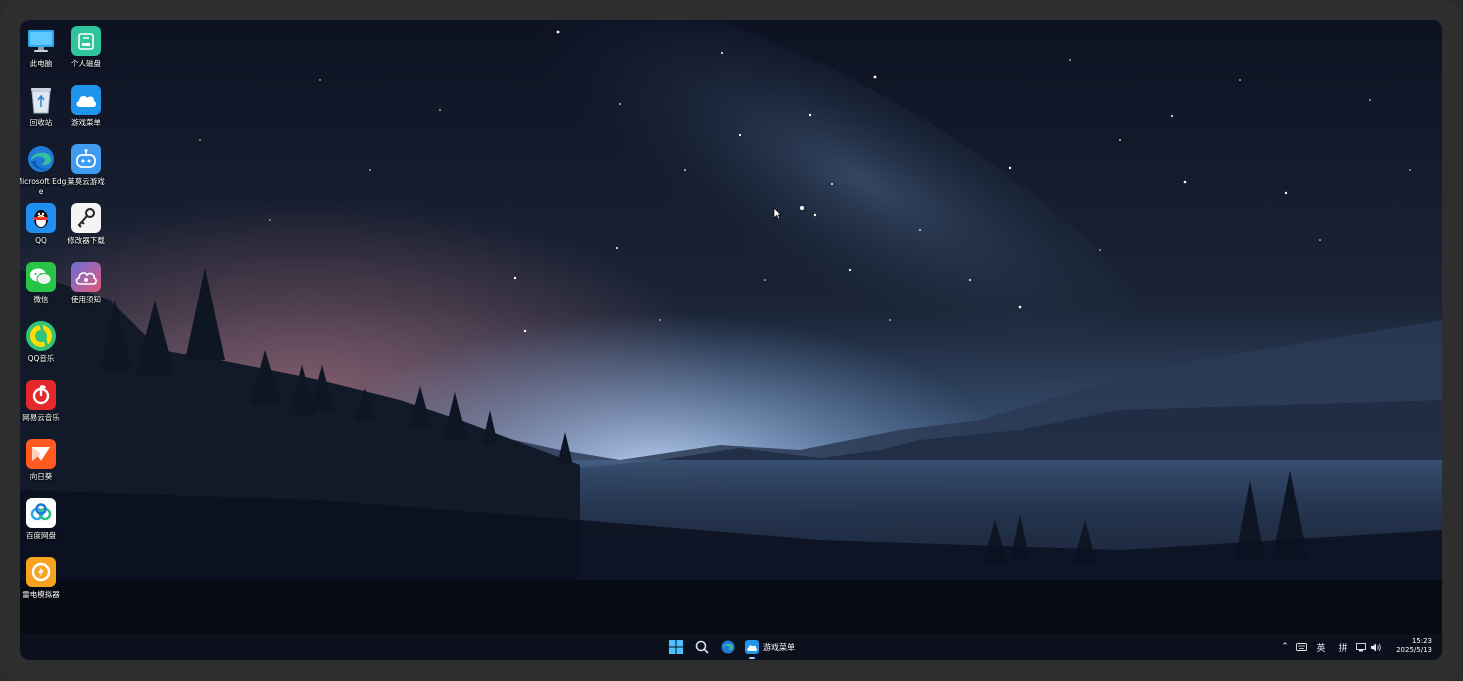 The image size is (1463, 681). What do you see at coordinates (1421, 641) in the screenshot?
I see `clock-time: 15:23` at bounding box center [1421, 641].